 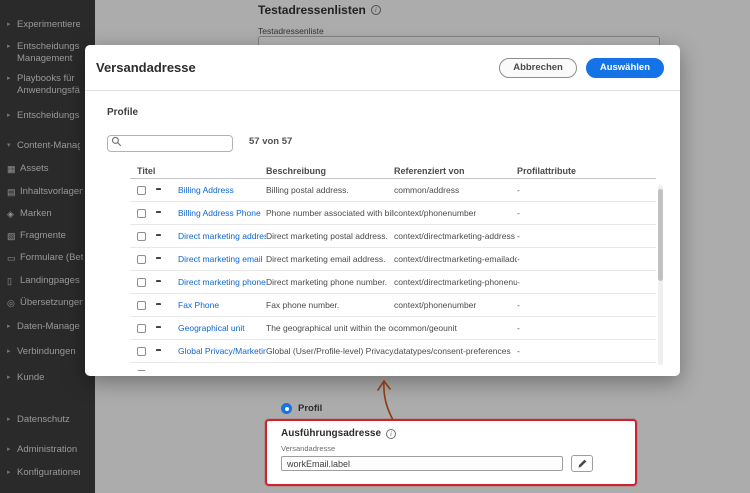 What do you see at coordinates (330, 328) in the screenshot?
I see `row-description: The geographical unit within the org` at bounding box center [330, 328].